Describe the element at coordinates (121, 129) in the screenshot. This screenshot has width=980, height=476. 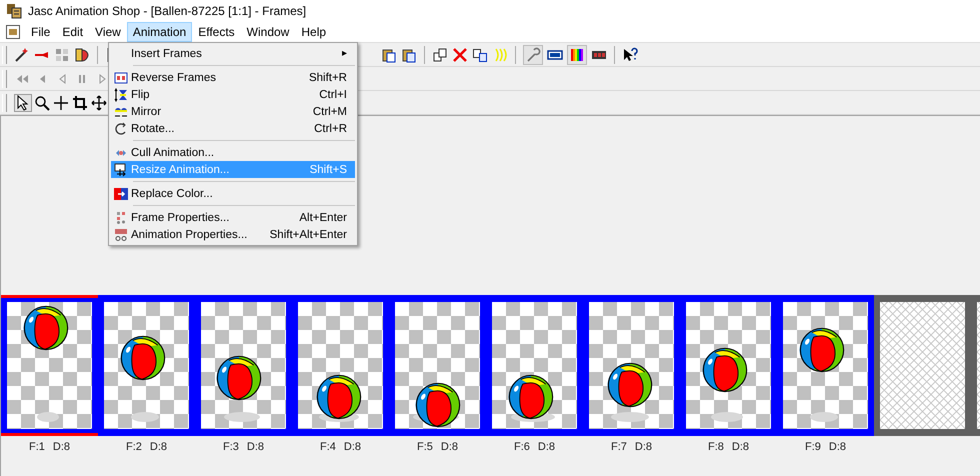
I see `rotate-icon` at that location.